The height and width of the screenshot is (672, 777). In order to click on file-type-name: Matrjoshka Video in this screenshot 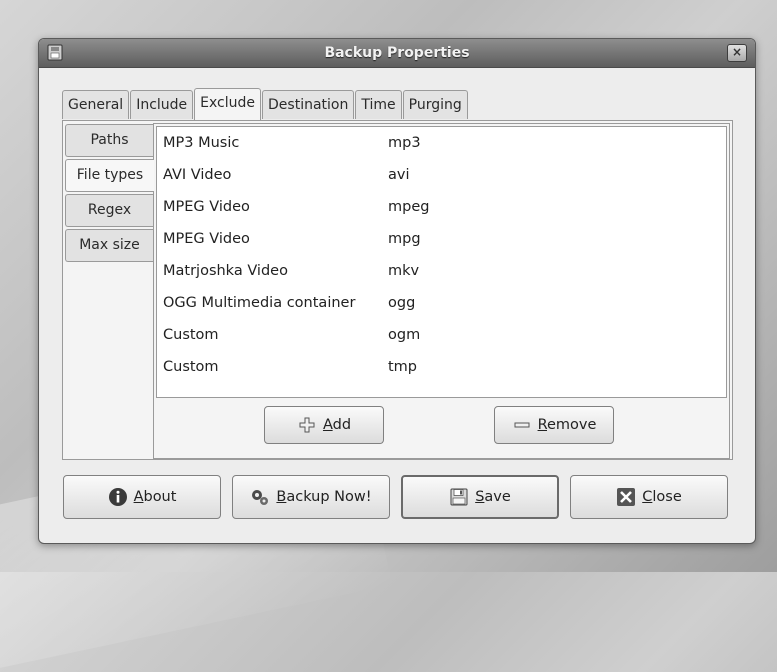, I will do `click(225, 271)`.